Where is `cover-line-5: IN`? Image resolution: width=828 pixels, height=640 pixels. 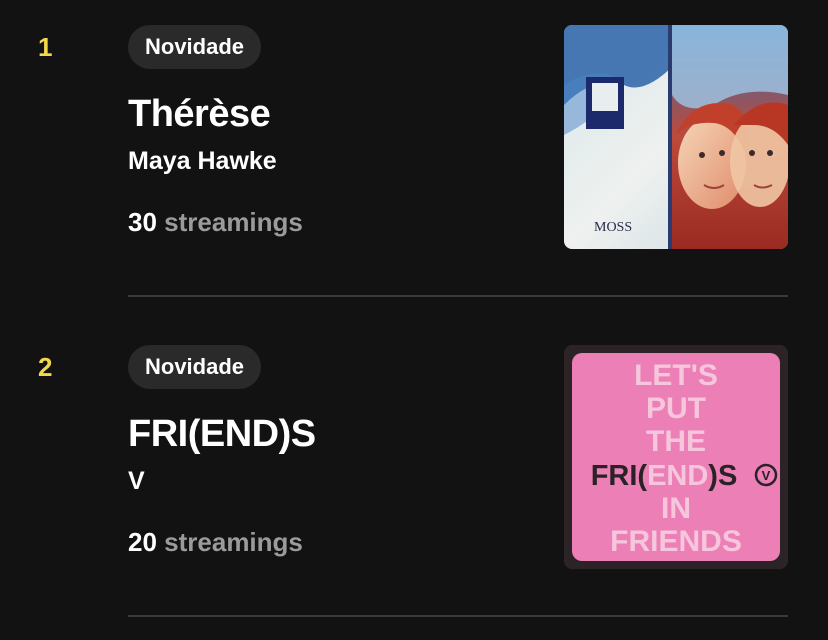 cover-line-5: IN is located at coordinates (676, 508).